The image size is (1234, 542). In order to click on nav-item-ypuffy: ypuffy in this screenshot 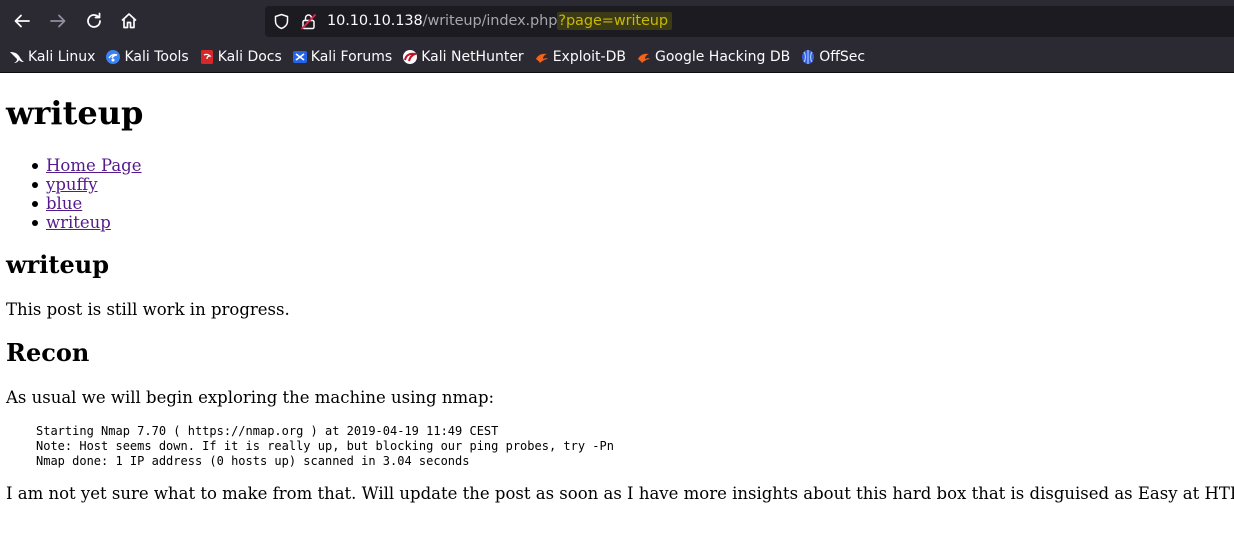, I will do `click(87, 184)`.